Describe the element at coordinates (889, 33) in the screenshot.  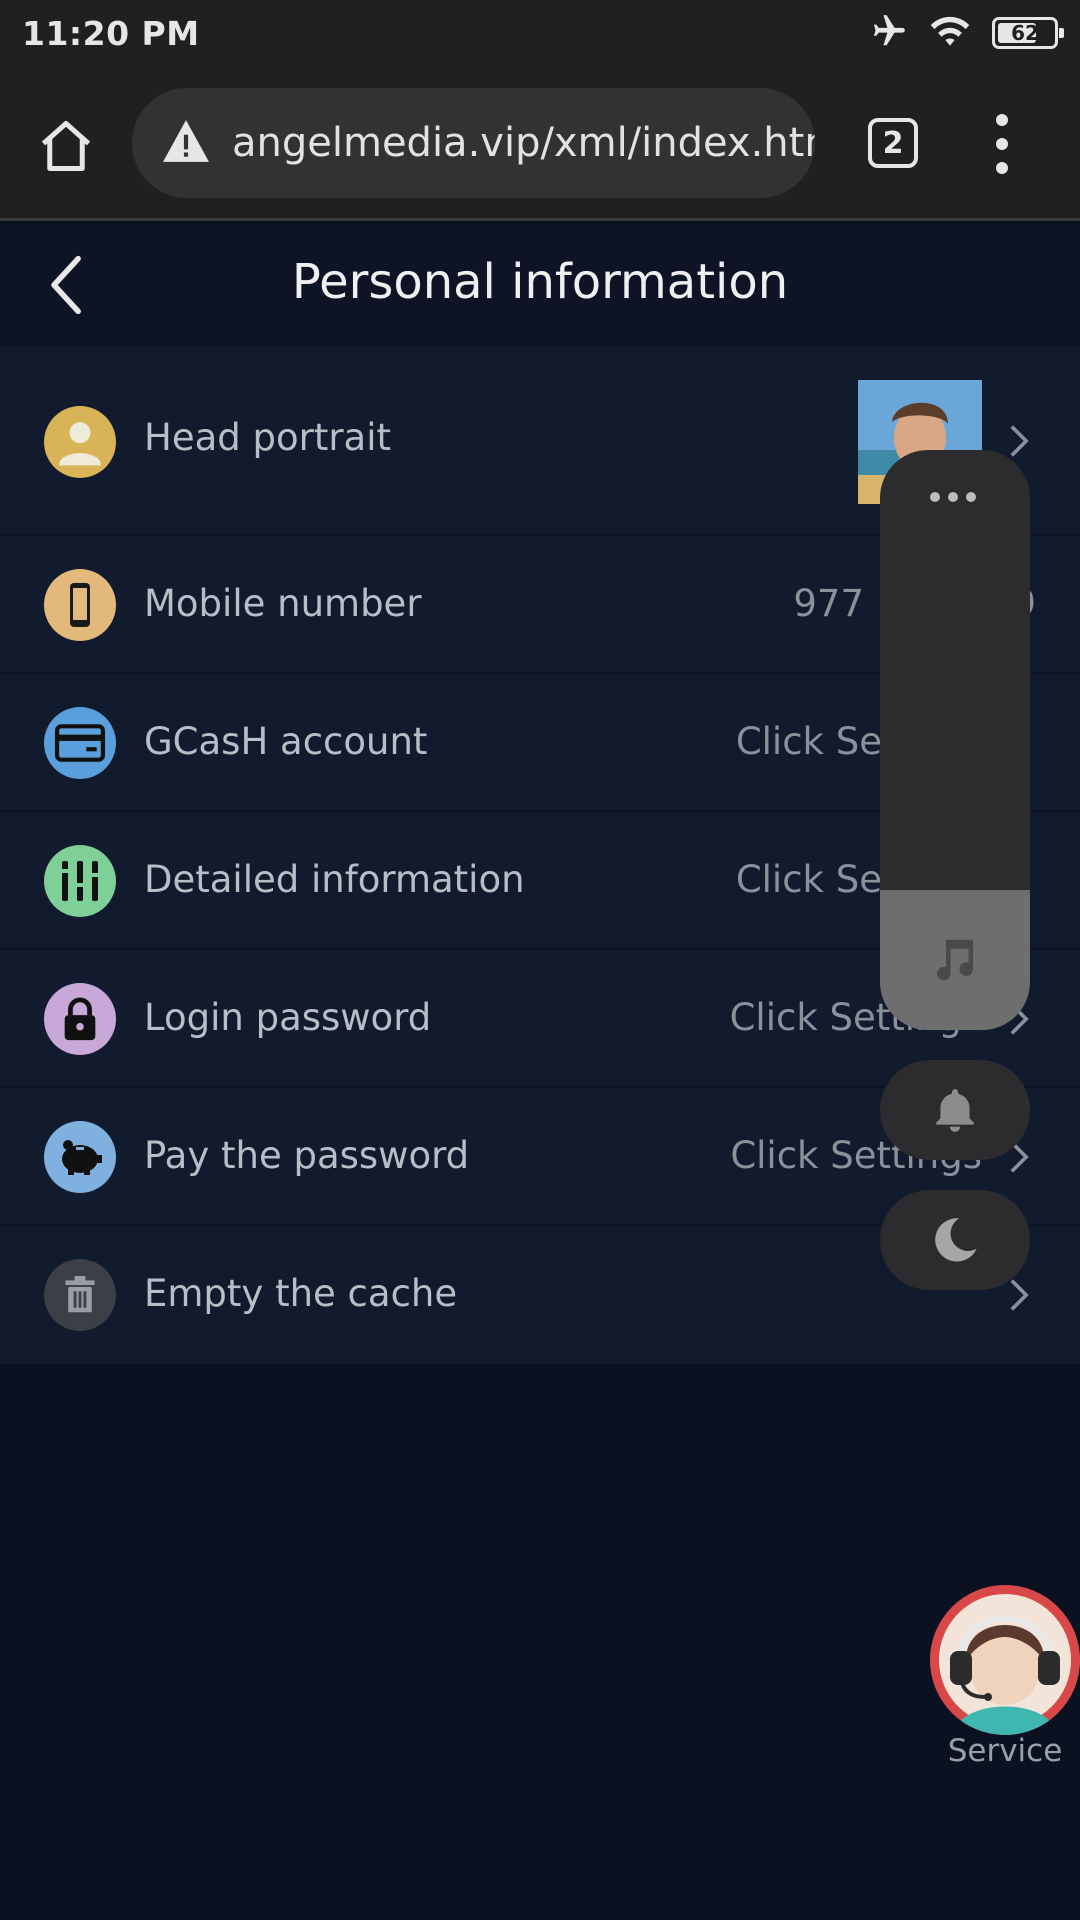
I see `airplane-icon` at that location.